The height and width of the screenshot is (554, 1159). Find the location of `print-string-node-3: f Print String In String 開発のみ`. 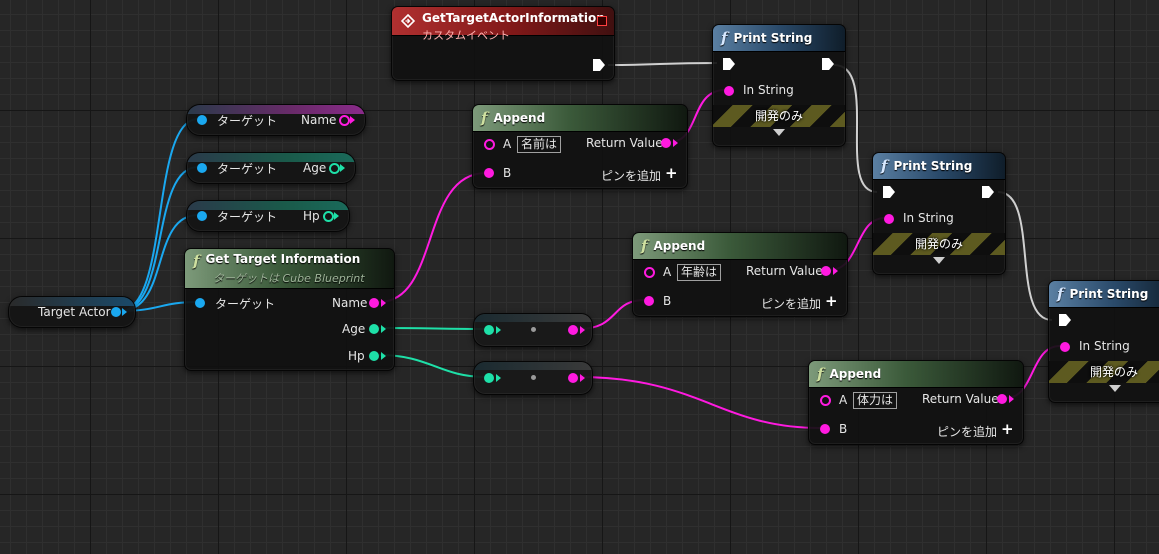

print-string-node-3: f Print String In String 開発のみ is located at coordinates (1103, 341).